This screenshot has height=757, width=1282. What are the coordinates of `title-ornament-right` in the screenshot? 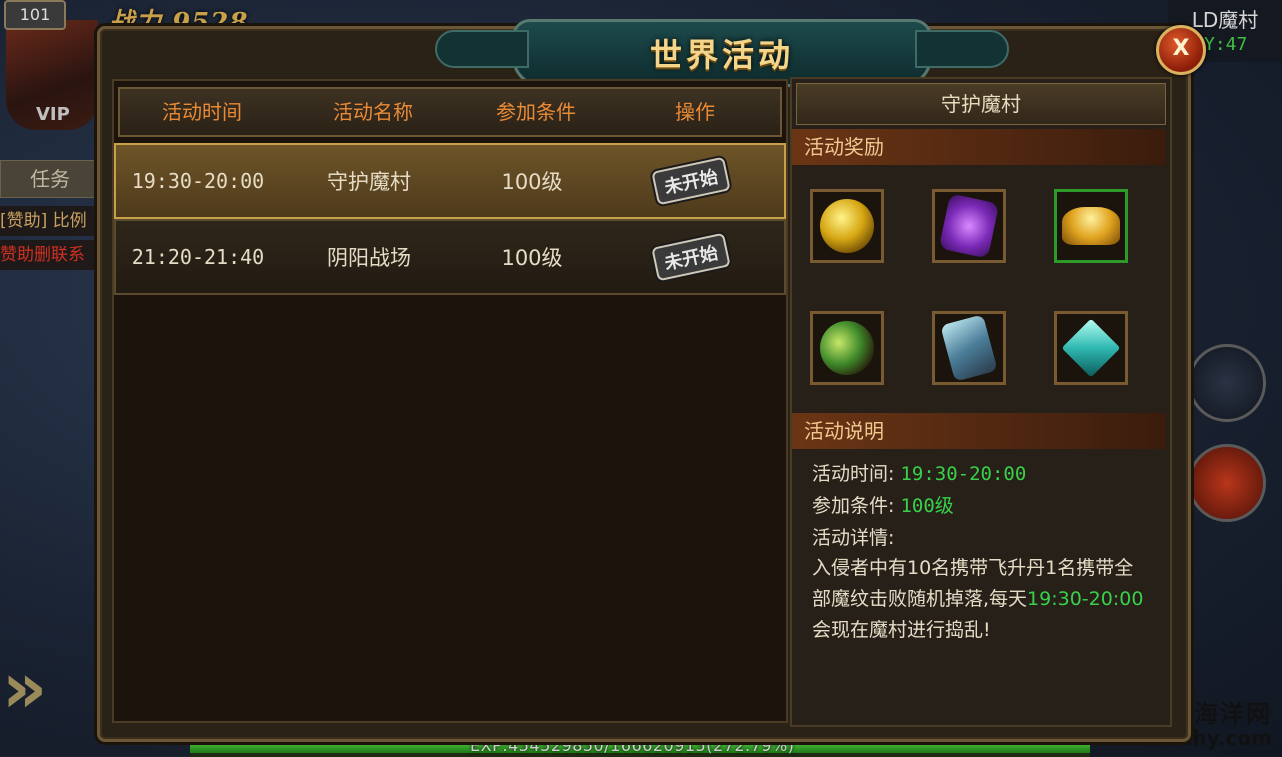 It's located at (962, 49).